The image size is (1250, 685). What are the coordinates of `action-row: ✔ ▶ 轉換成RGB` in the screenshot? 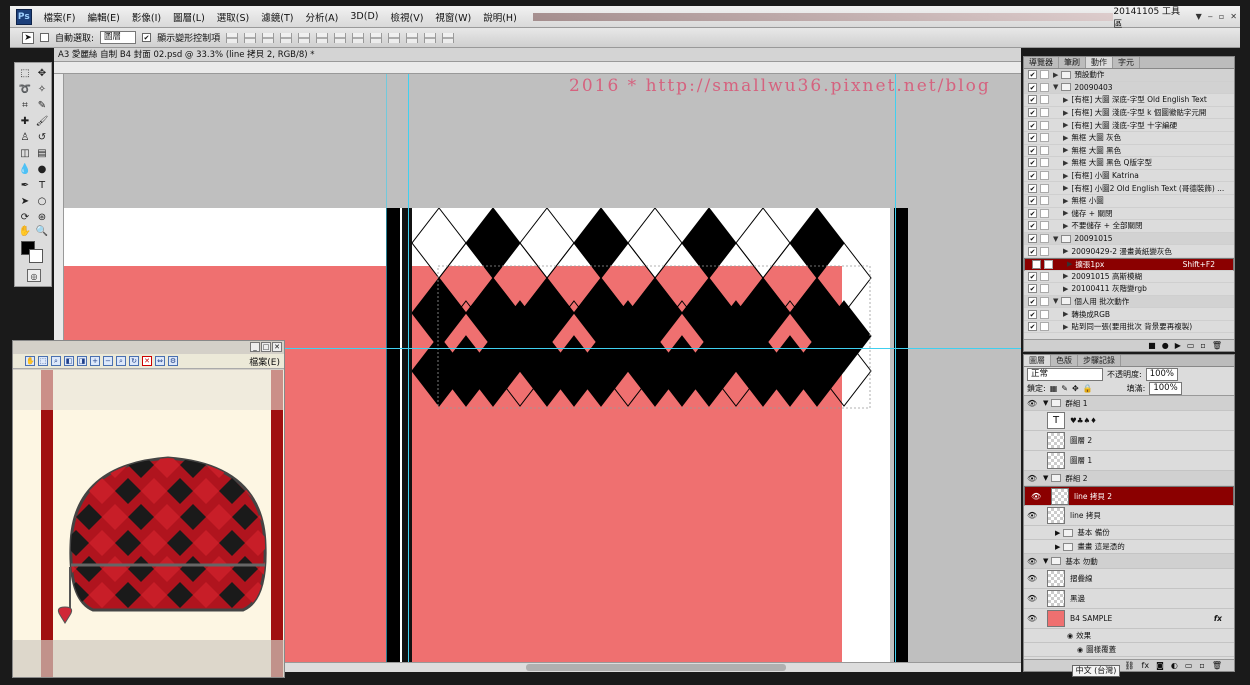 It's located at (1129, 314).